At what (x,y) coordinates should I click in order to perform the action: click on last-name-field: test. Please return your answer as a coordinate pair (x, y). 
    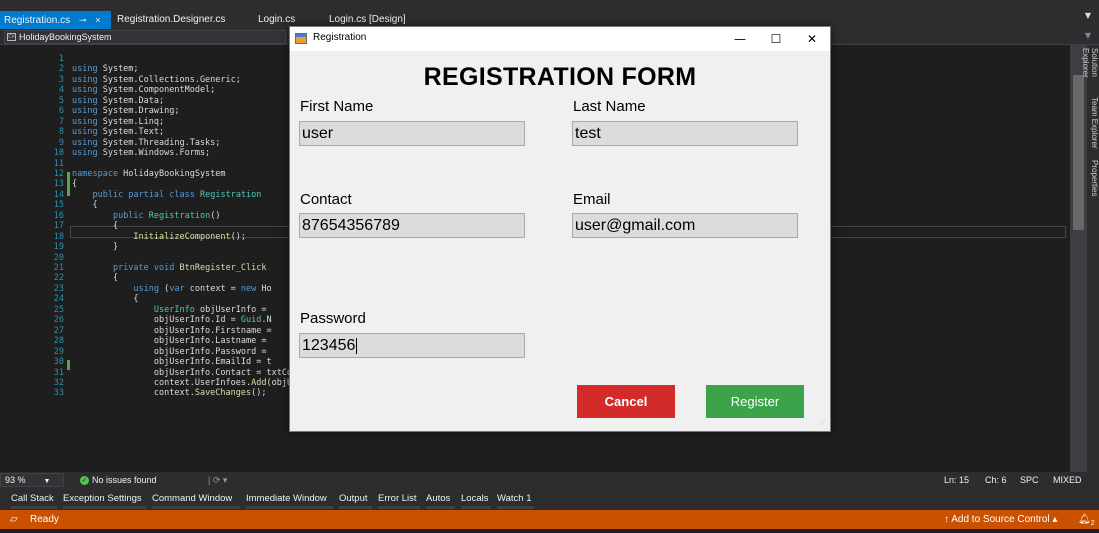
    Looking at the image, I should click on (685, 133).